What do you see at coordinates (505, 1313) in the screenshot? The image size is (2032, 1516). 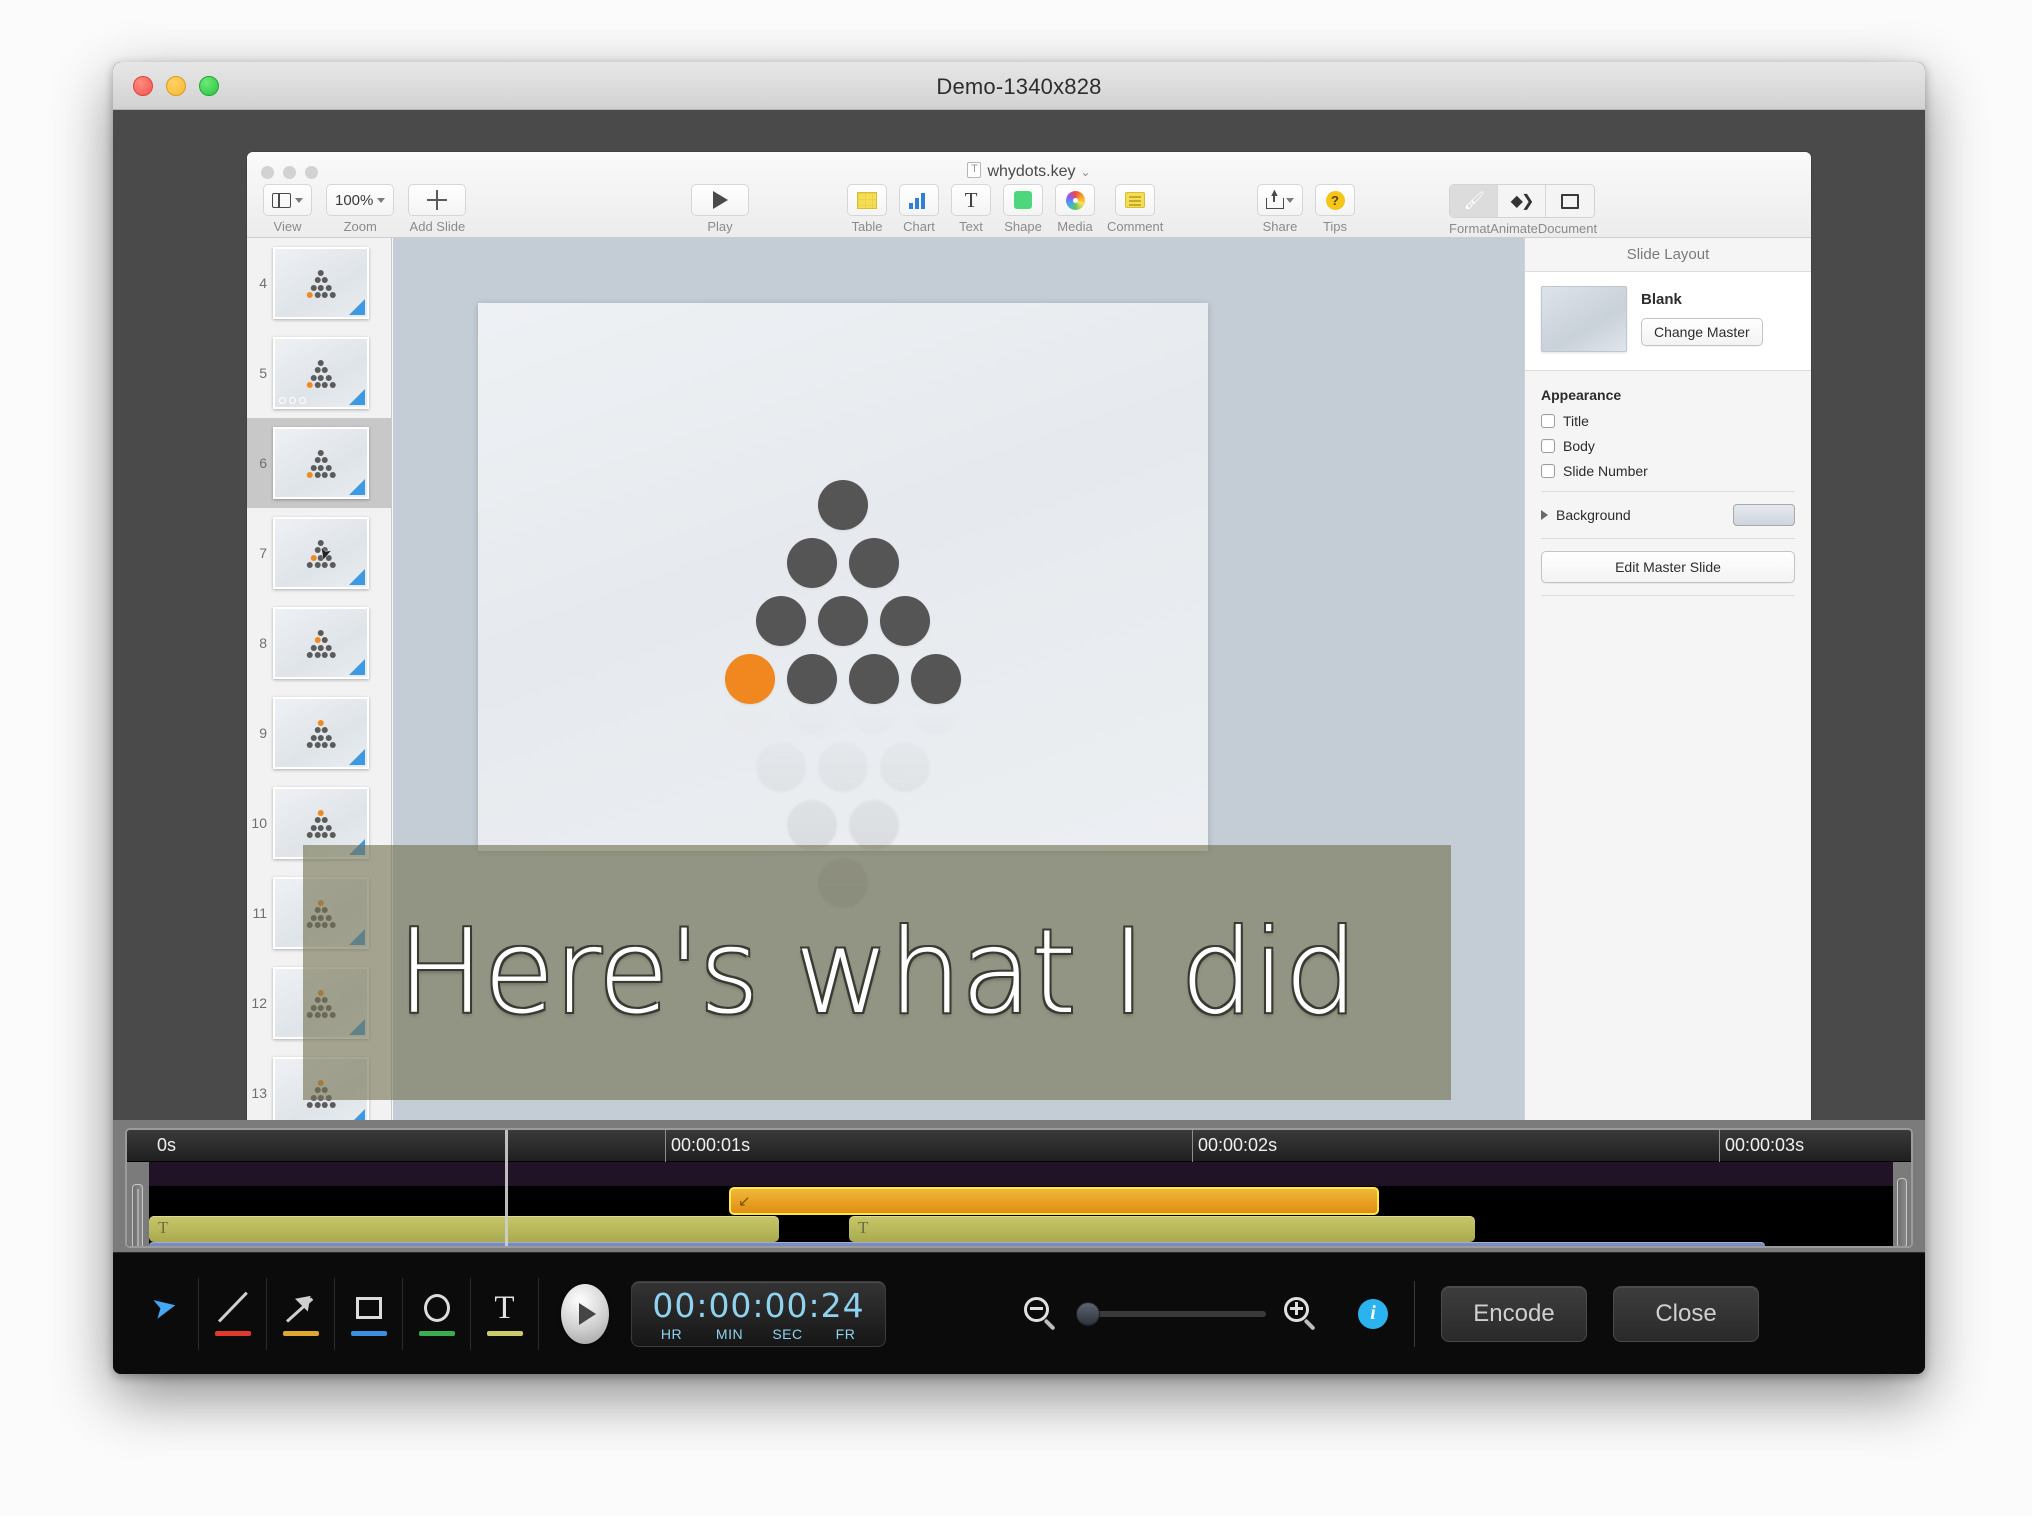 I see `text-tool: T` at bounding box center [505, 1313].